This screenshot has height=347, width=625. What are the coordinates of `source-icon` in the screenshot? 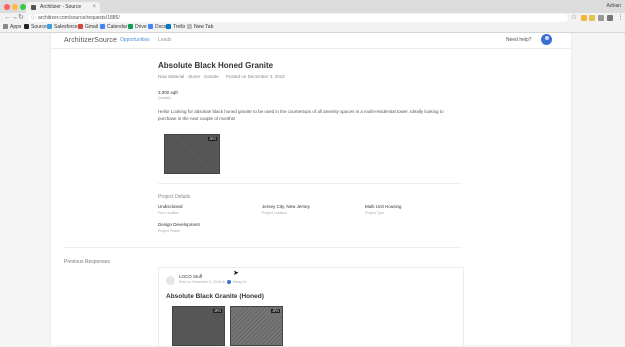 It's located at (26, 26).